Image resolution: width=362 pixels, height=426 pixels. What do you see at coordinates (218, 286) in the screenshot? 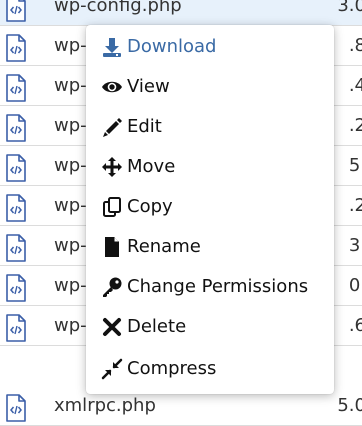
I see `menu-item-label: Change Permissions` at bounding box center [218, 286].